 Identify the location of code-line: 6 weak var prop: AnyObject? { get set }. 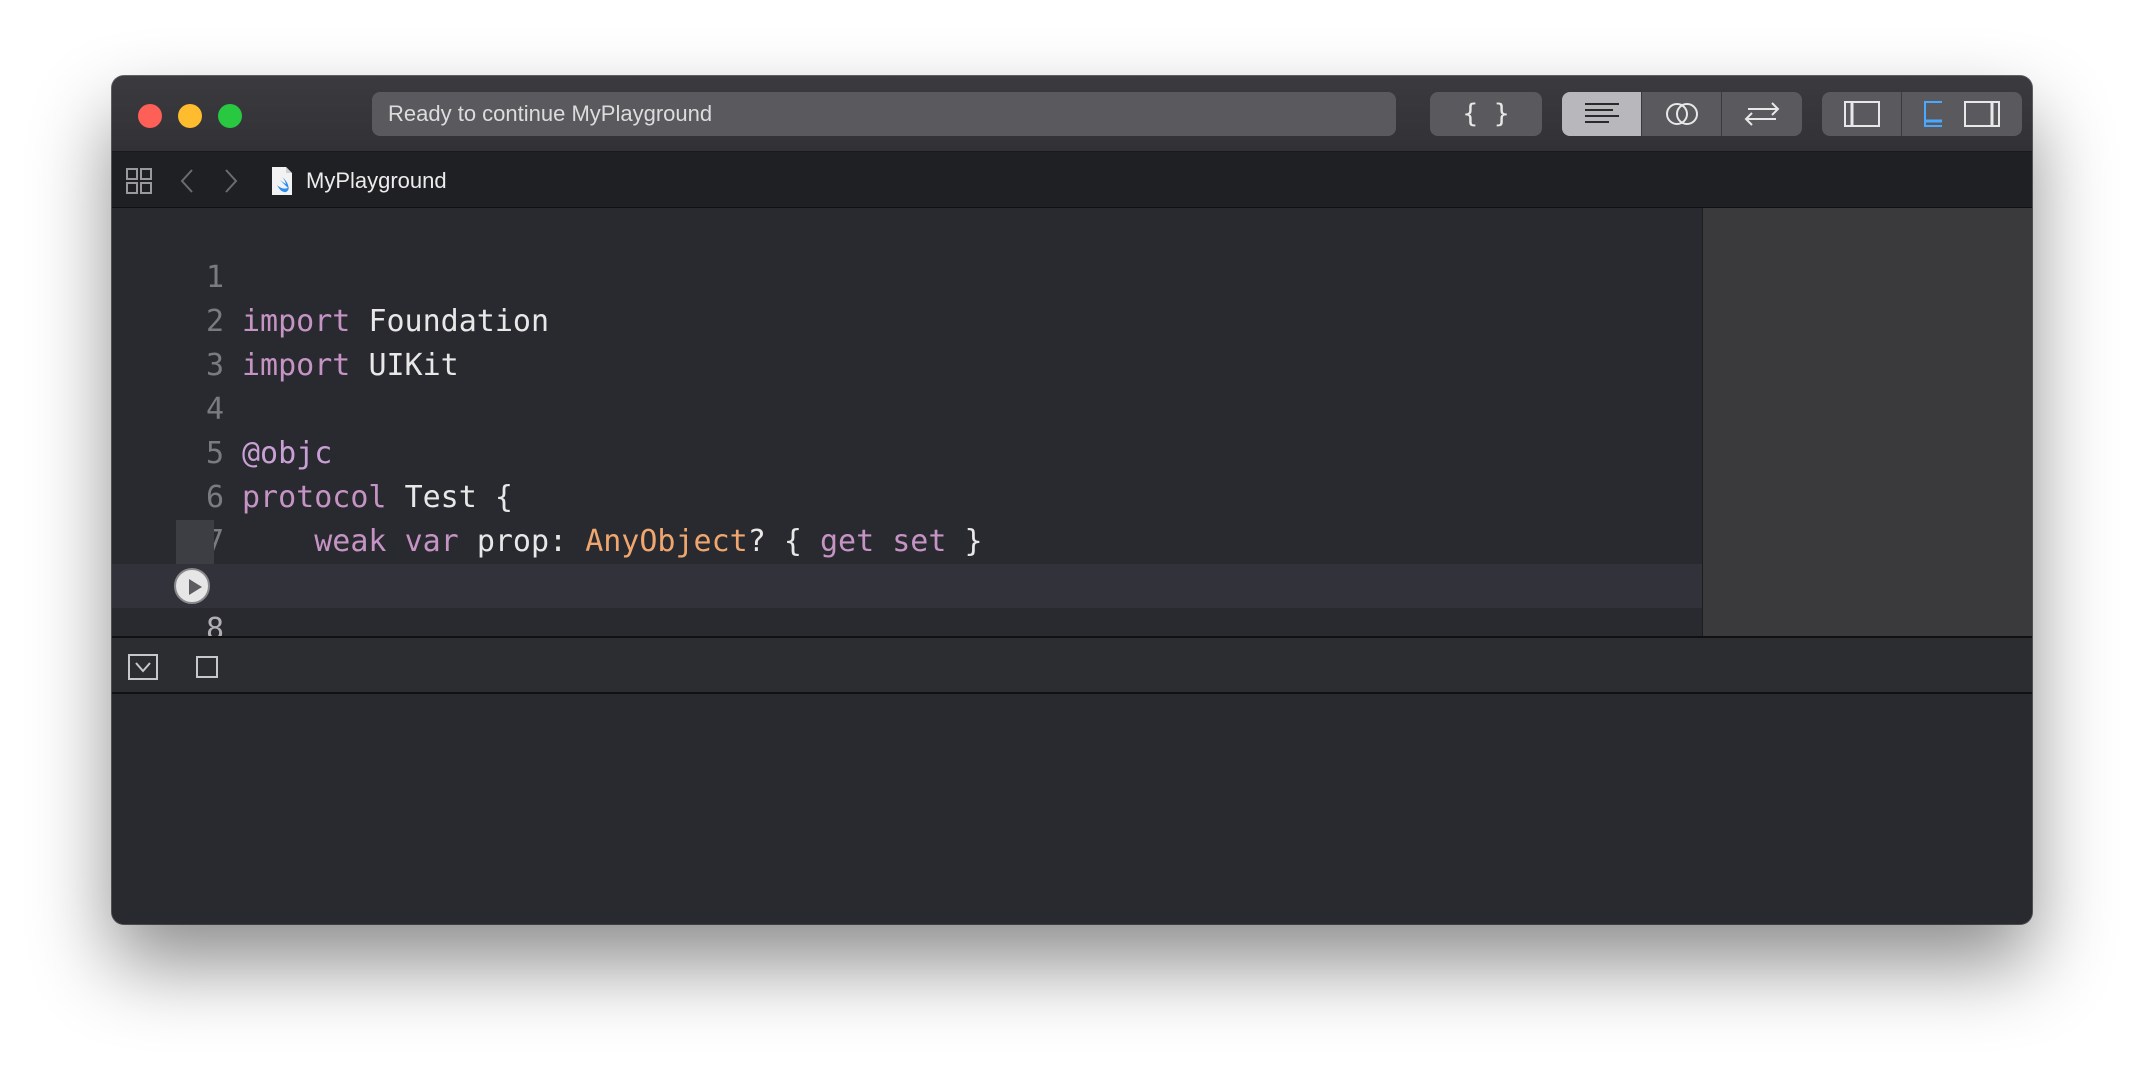
(907, 495).